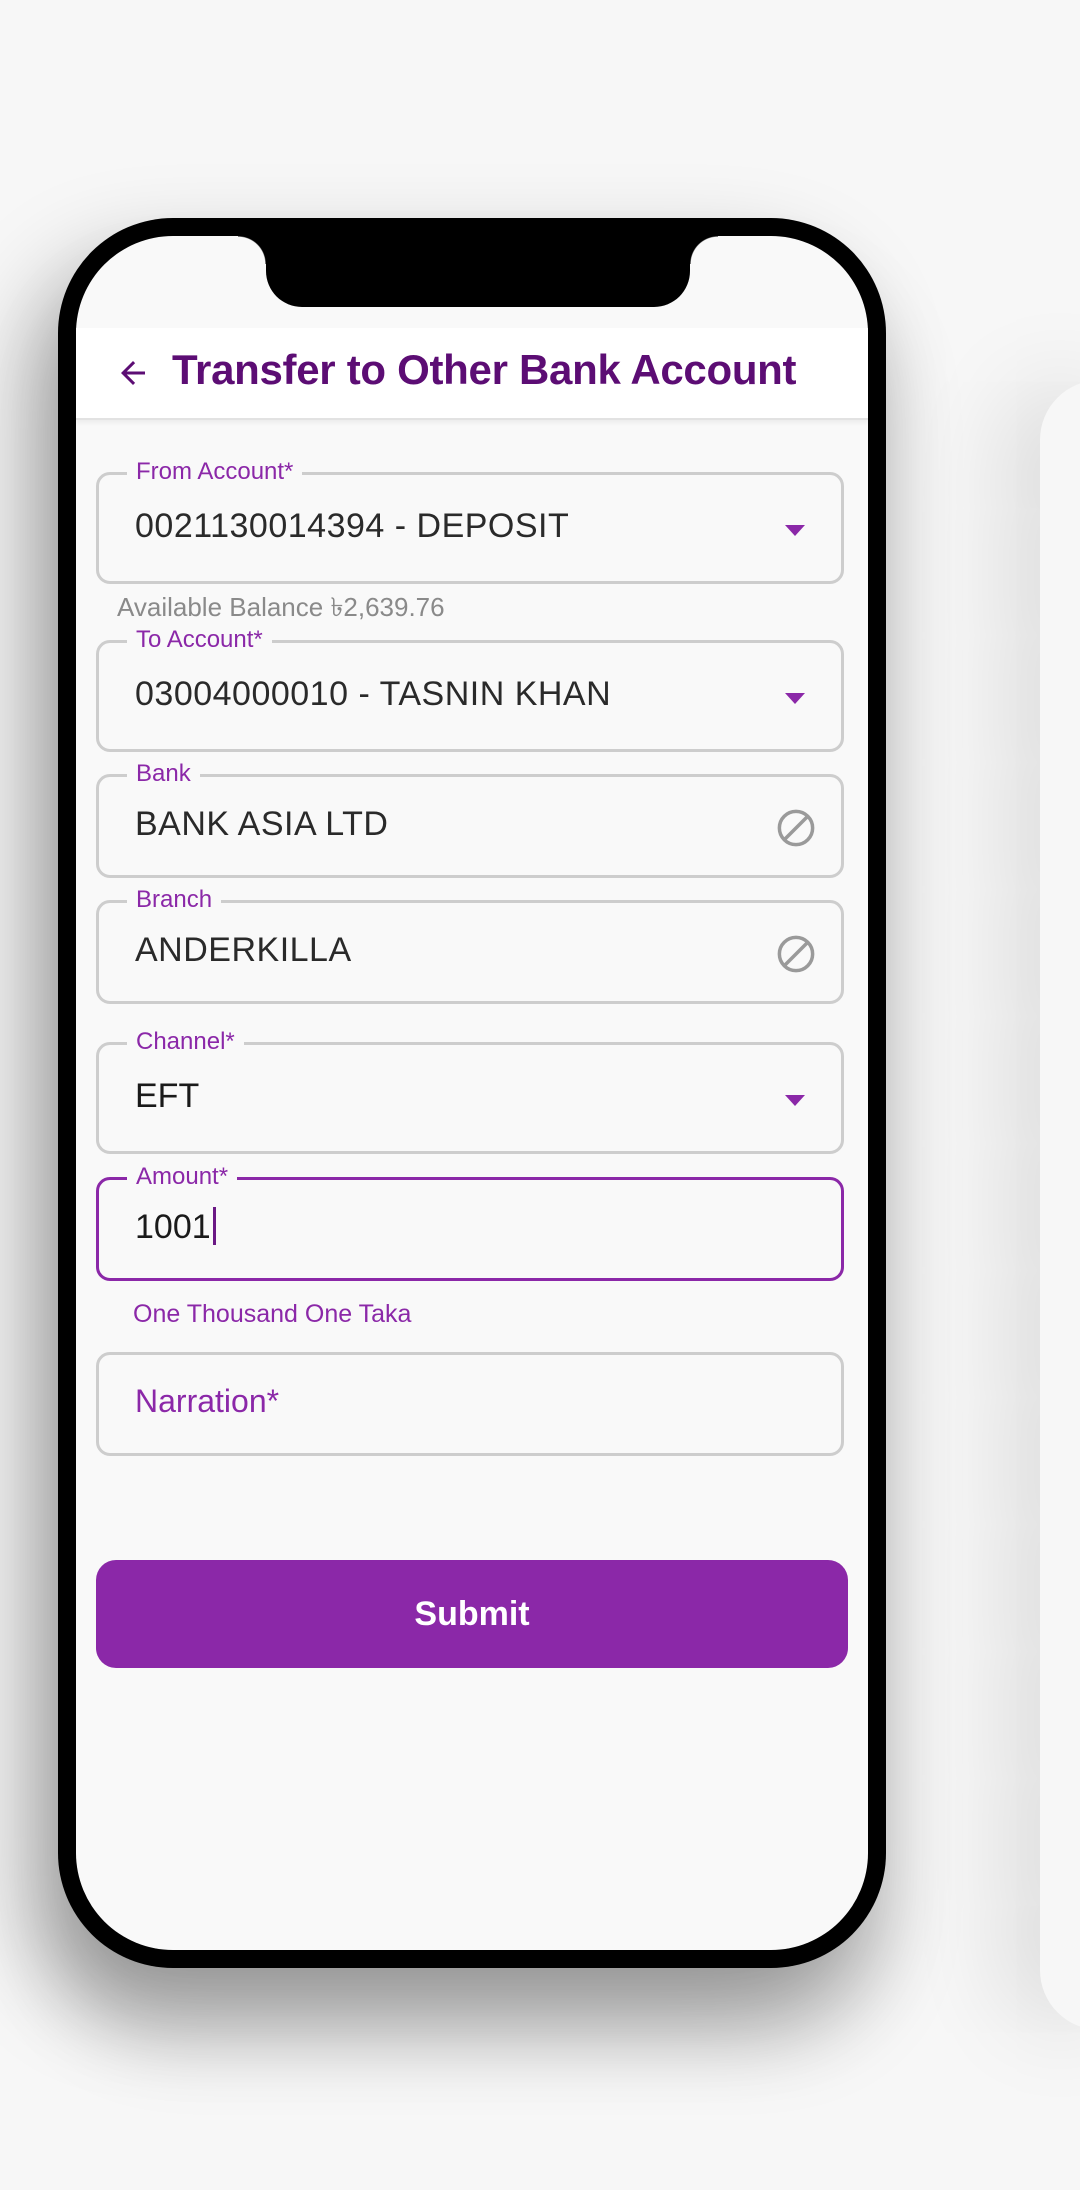  I want to click on from-account-dropdown: From Account* 0021130014394 - DEPOSIT, so click(470, 520).